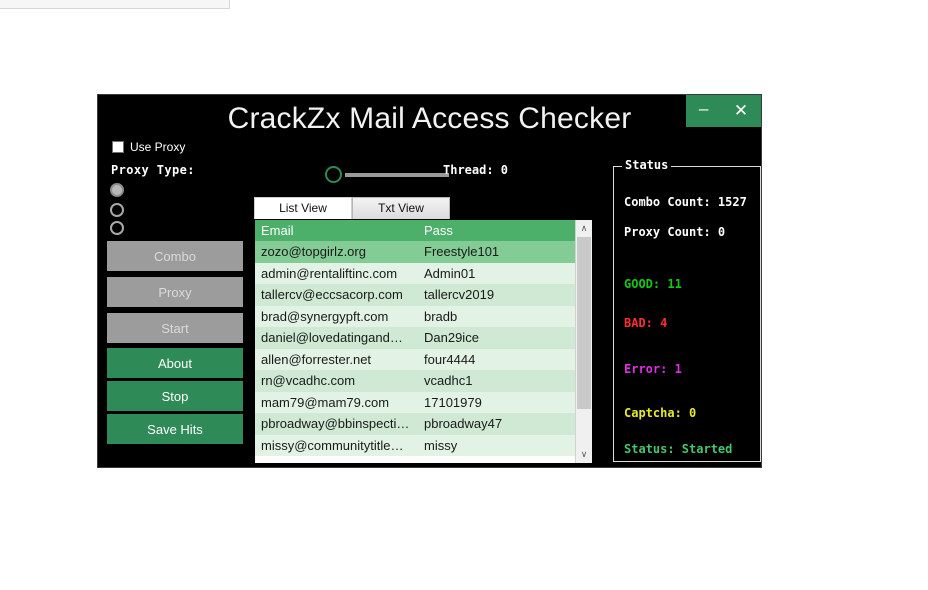  What do you see at coordinates (397, 175) in the screenshot?
I see `thread-slider-track` at bounding box center [397, 175].